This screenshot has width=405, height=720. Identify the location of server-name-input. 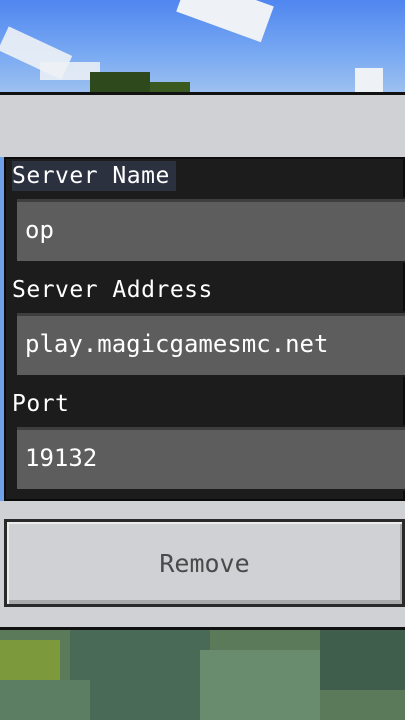
(211, 230).